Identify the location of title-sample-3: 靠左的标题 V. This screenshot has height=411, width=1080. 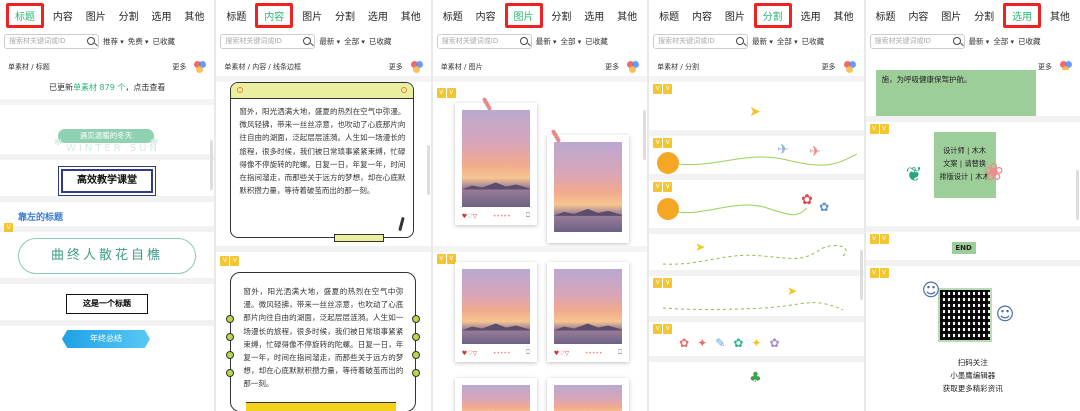
(107, 217).